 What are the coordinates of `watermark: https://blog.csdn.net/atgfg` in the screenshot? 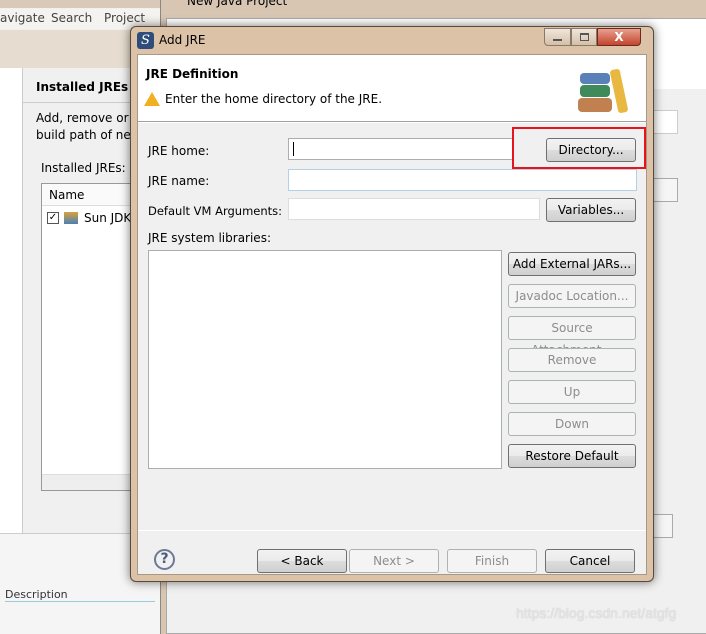 It's located at (596, 613).